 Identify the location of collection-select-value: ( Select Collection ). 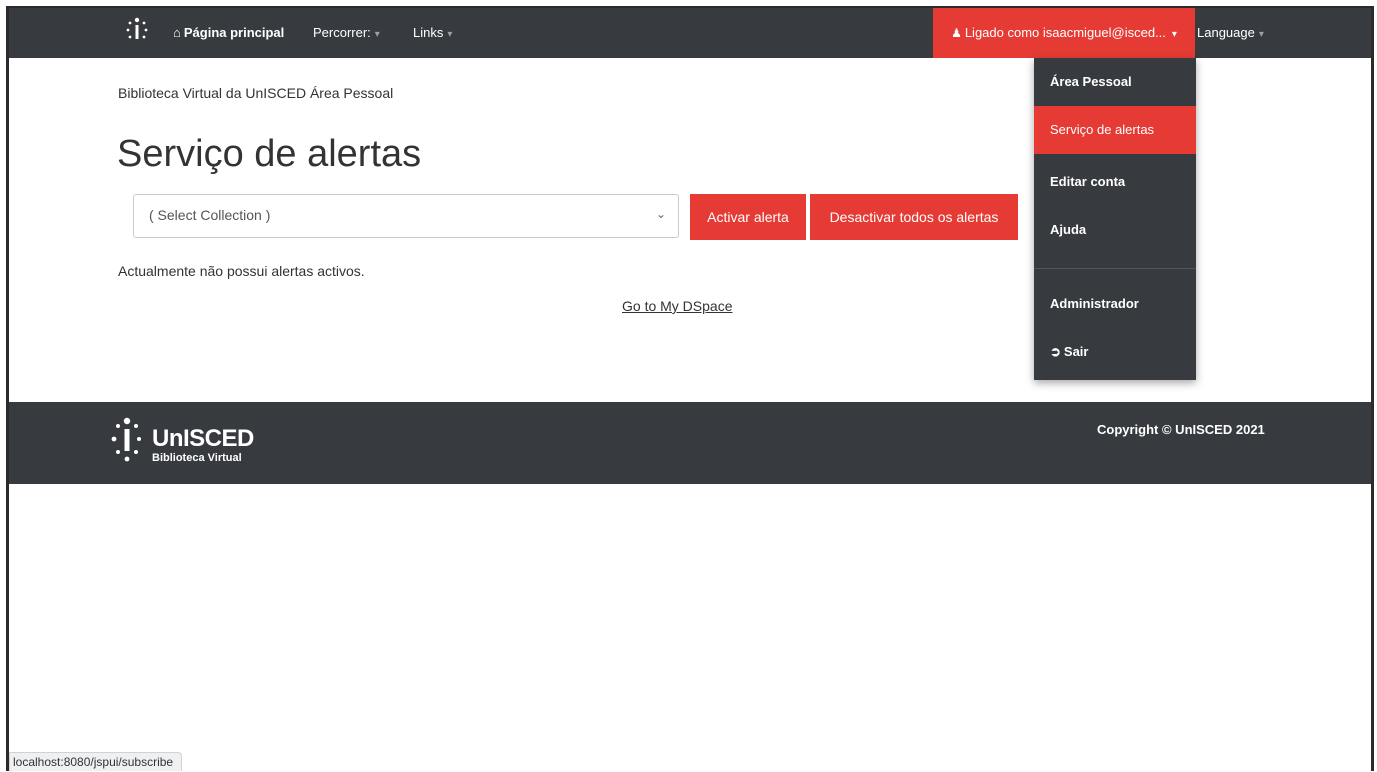
(210, 215).